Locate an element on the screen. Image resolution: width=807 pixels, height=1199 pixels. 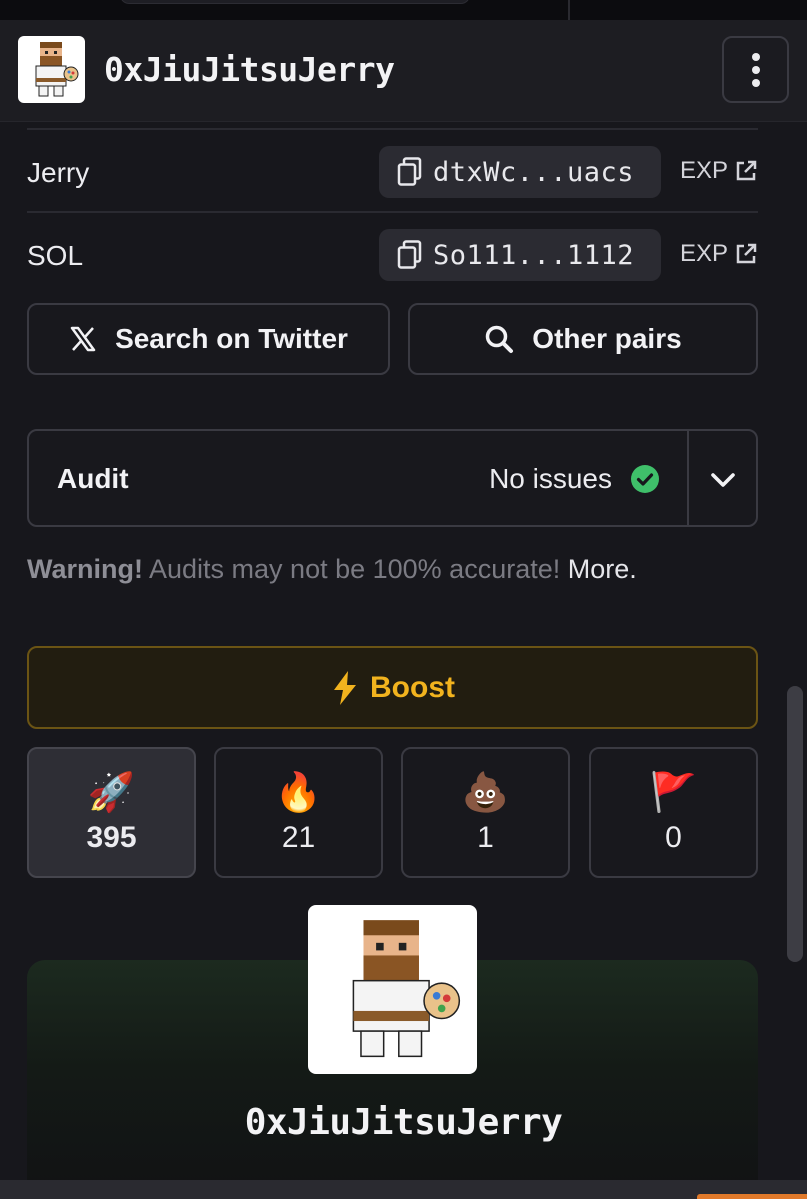
lightning-icon is located at coordinates (345, 687).